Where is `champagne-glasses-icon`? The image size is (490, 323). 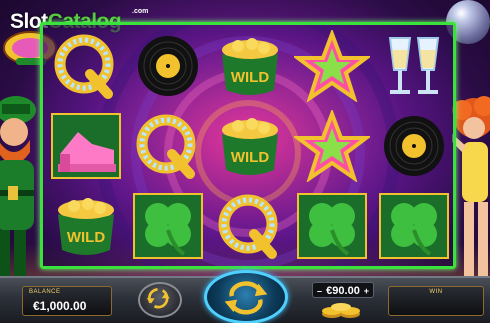 champagne-glasses-icon is located at coordinates (414, 65).